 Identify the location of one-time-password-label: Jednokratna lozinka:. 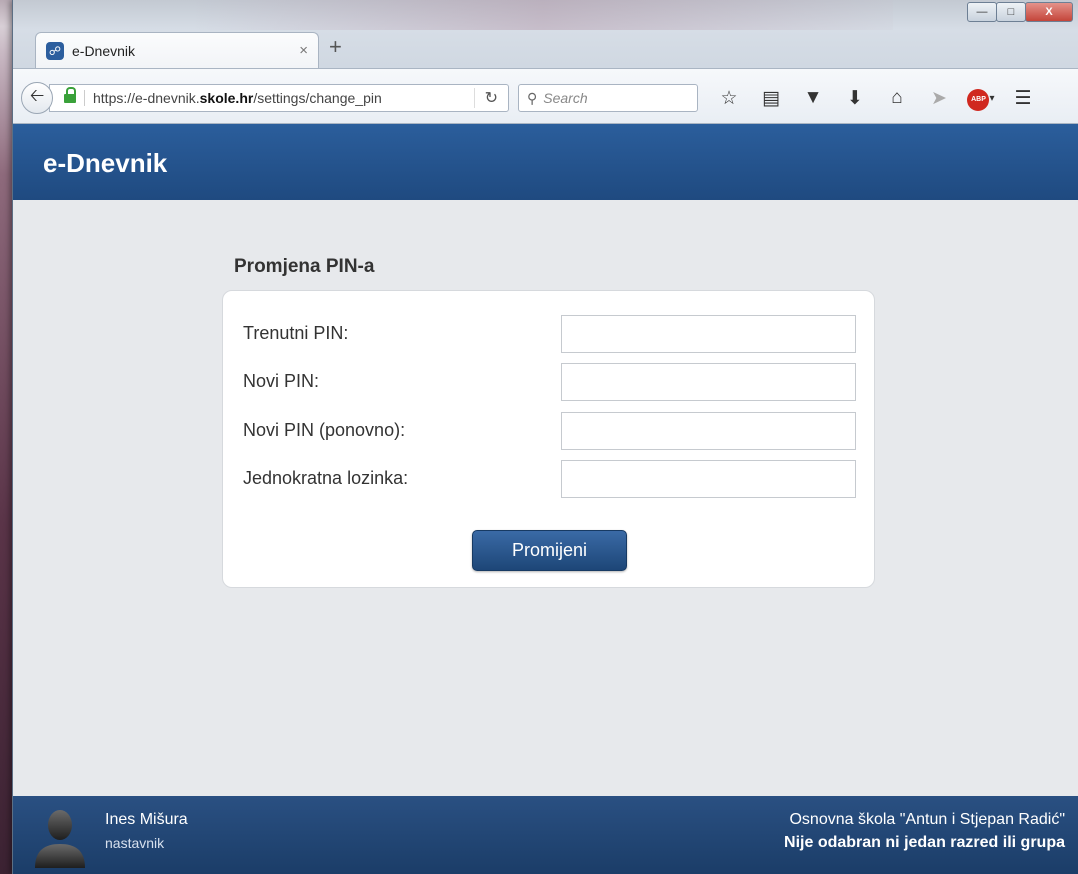
(326, 478).